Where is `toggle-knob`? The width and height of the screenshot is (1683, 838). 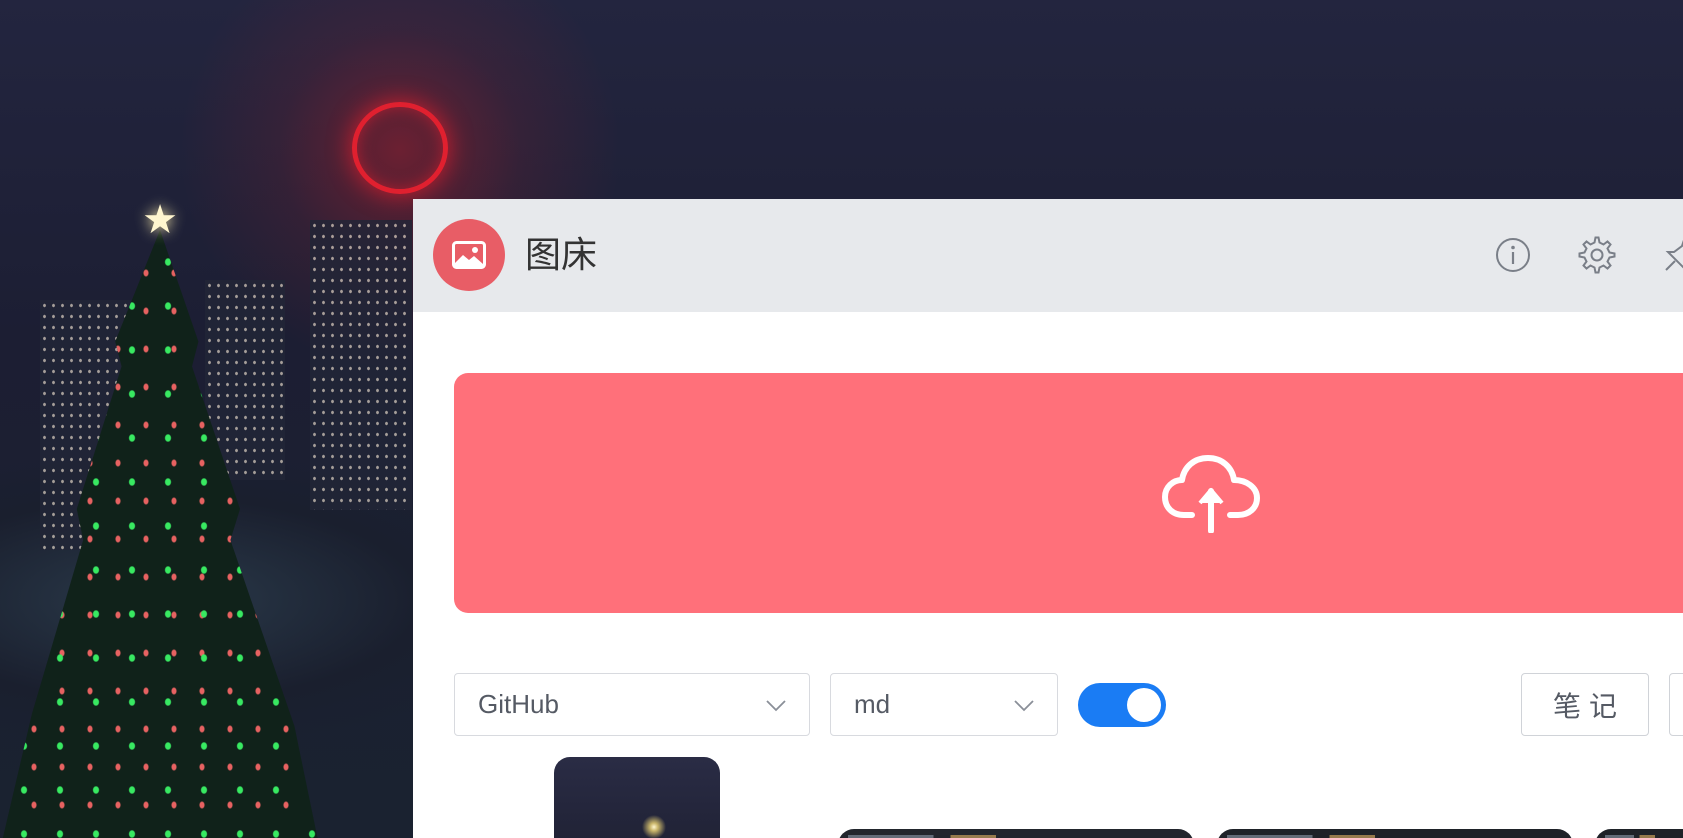
toggle-knob is located at coordinates (1144, 705).